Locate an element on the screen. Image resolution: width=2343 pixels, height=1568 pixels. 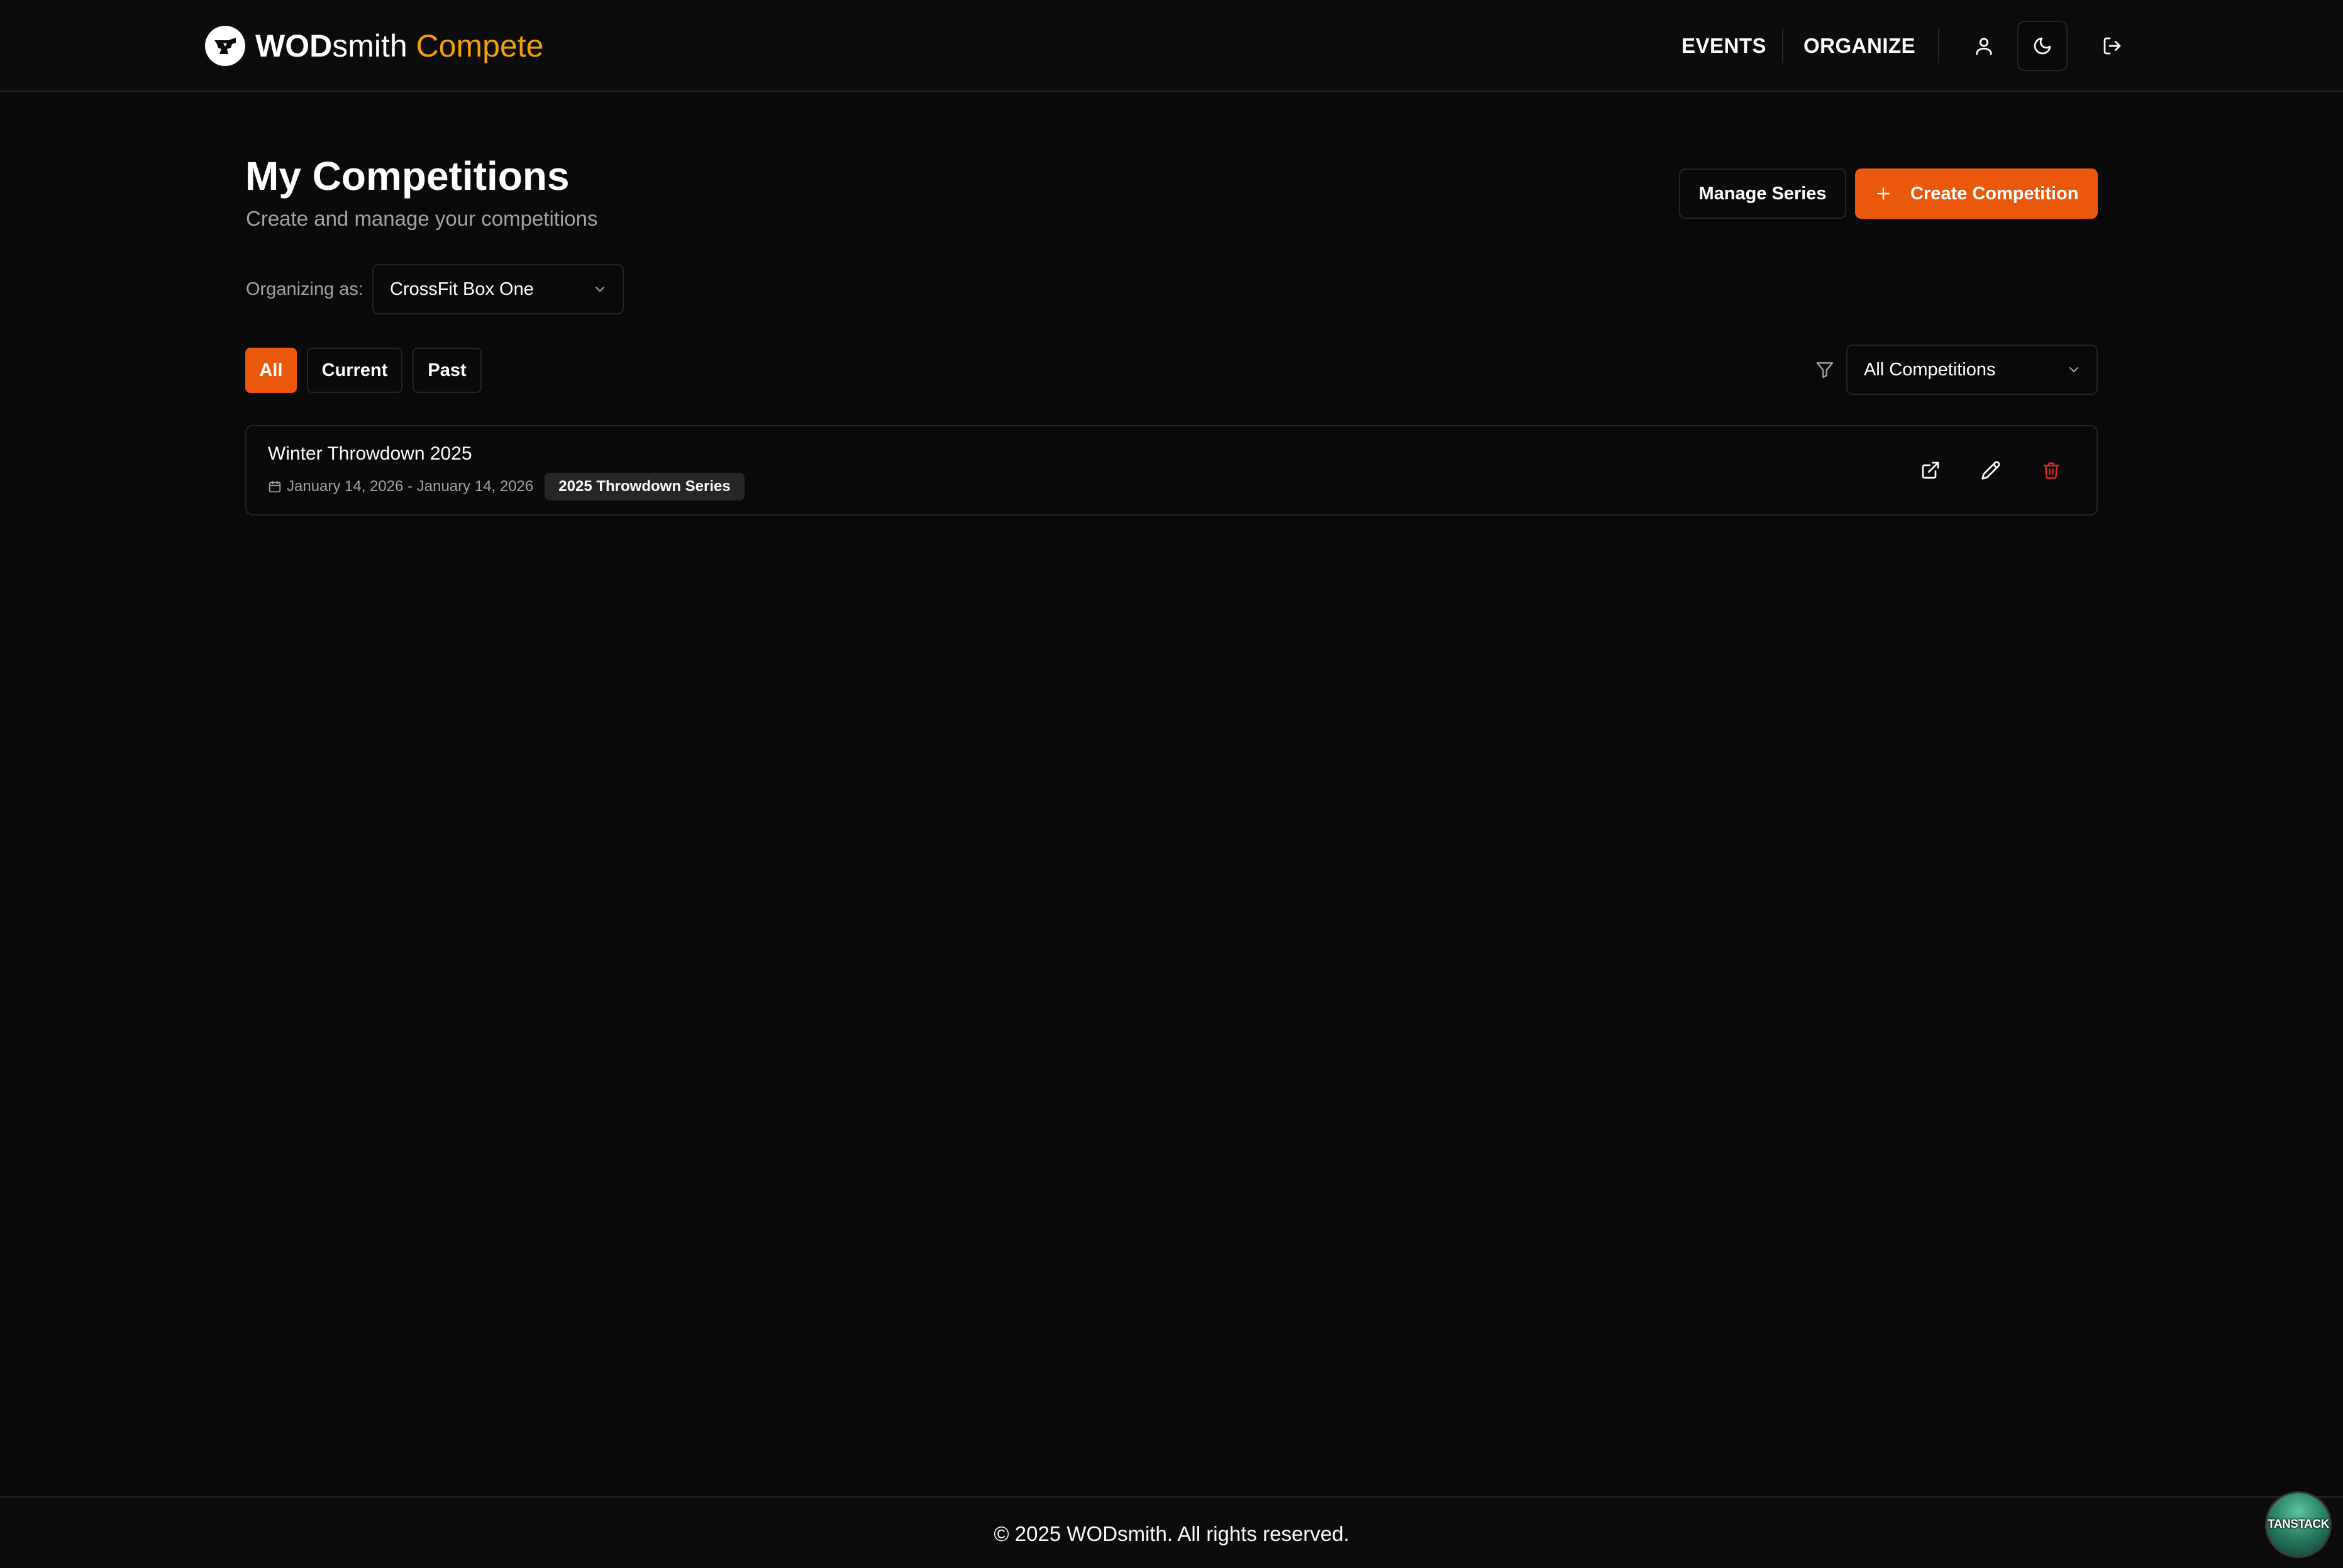
organizer-select-value: CrossFit Box One is located at coordinates (462, 289).